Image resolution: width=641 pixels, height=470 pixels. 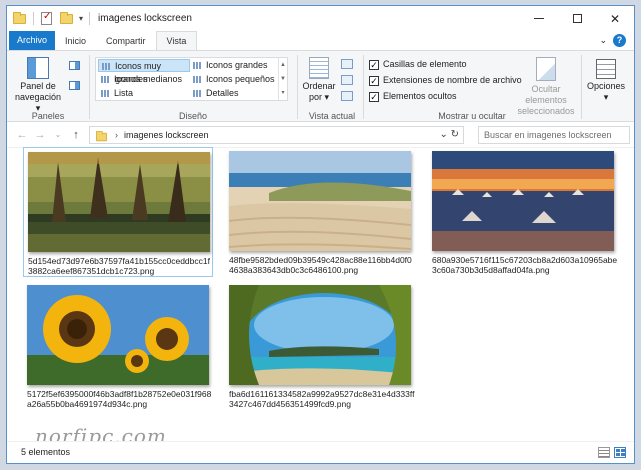 I want to click on help-icon: ?, so click(x=619, y=40).